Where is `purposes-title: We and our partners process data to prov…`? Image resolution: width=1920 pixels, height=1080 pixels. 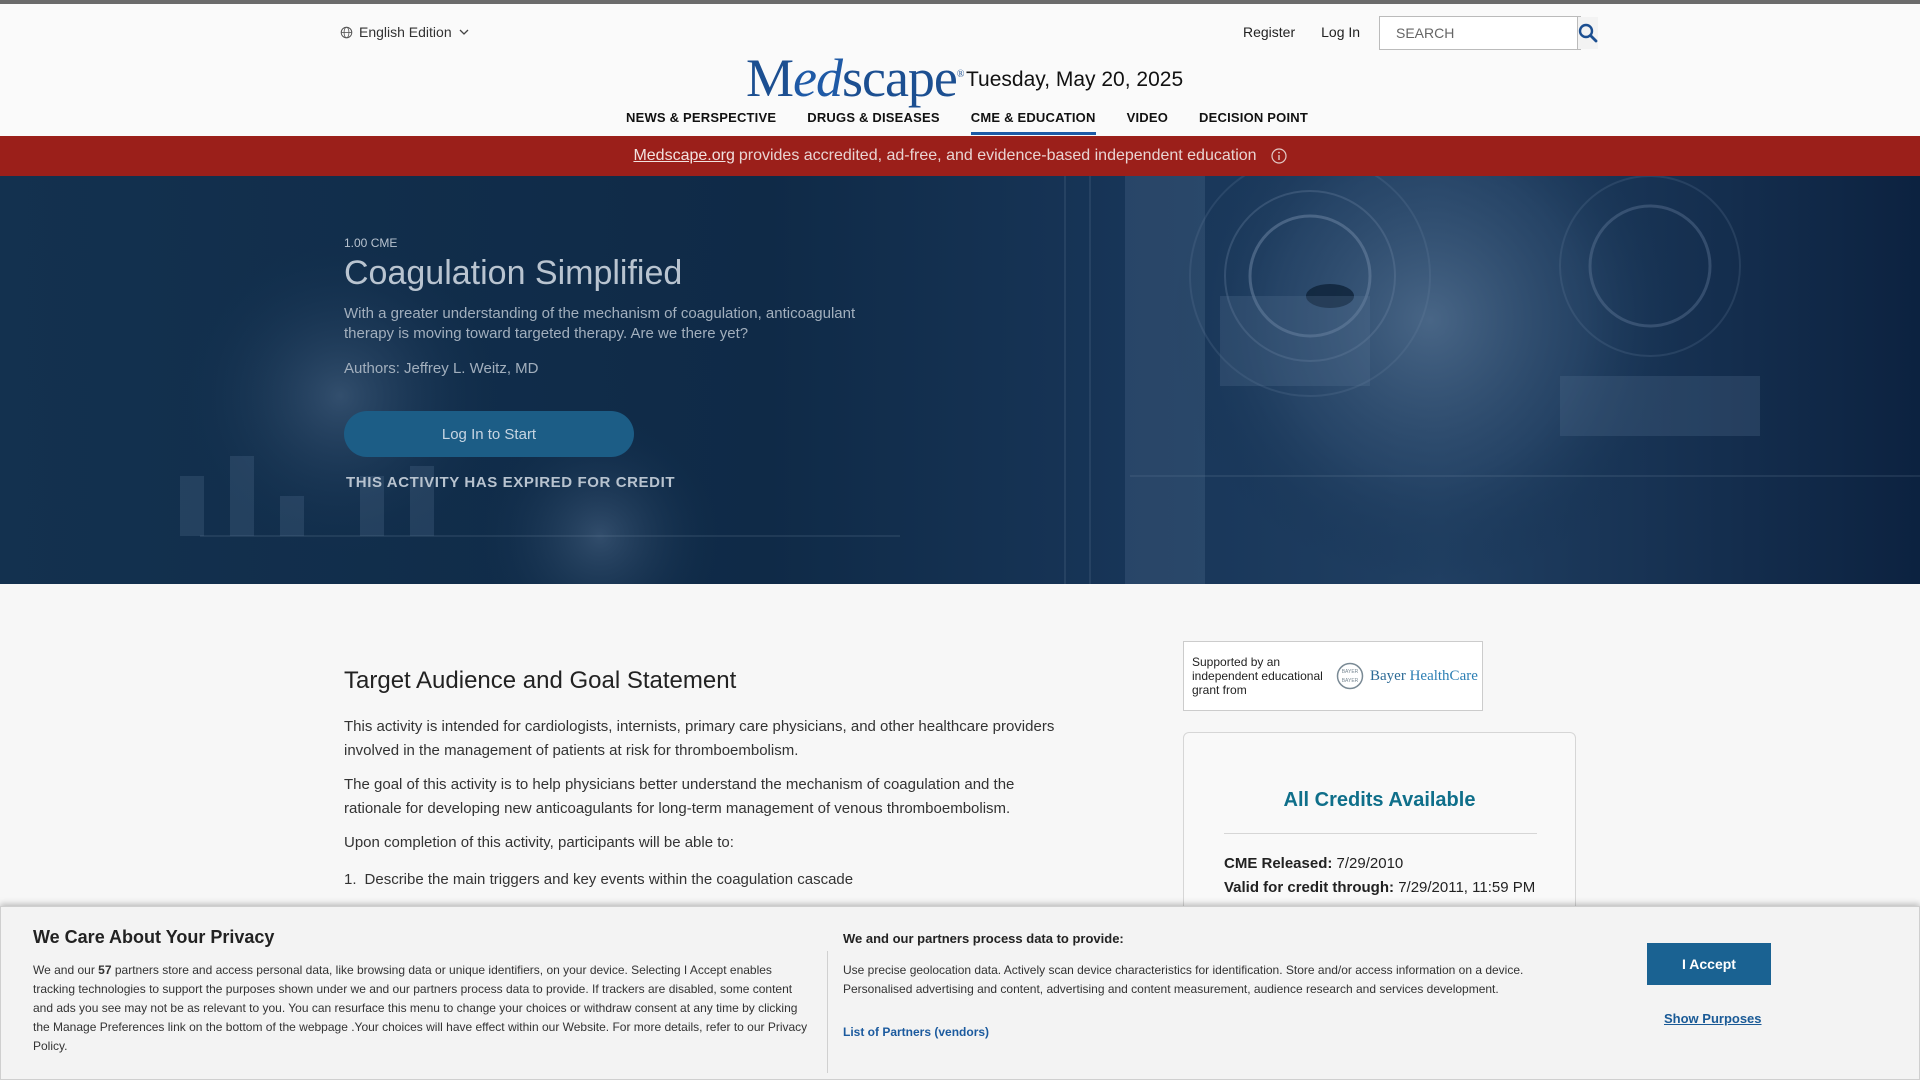
purposes-title: We and our partners process data to prov… is located at coordinates (983, 938).